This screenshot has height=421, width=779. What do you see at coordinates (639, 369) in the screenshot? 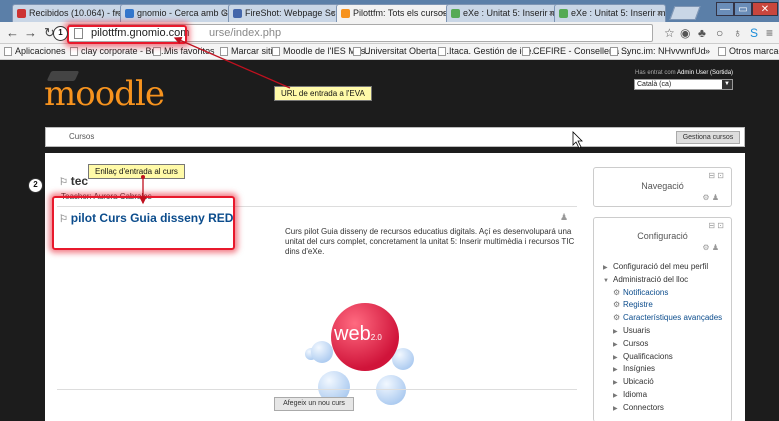
I see `settings-tree-label: Insígnies` at bounding box center [639, 369].